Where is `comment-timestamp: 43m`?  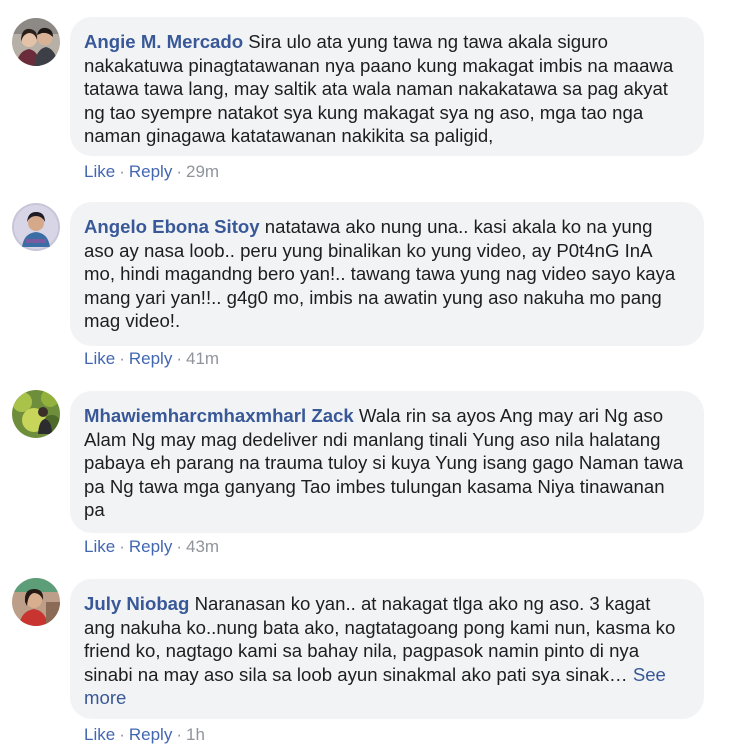
comment-timestamp: 43m is located at coordinates (202, 546).